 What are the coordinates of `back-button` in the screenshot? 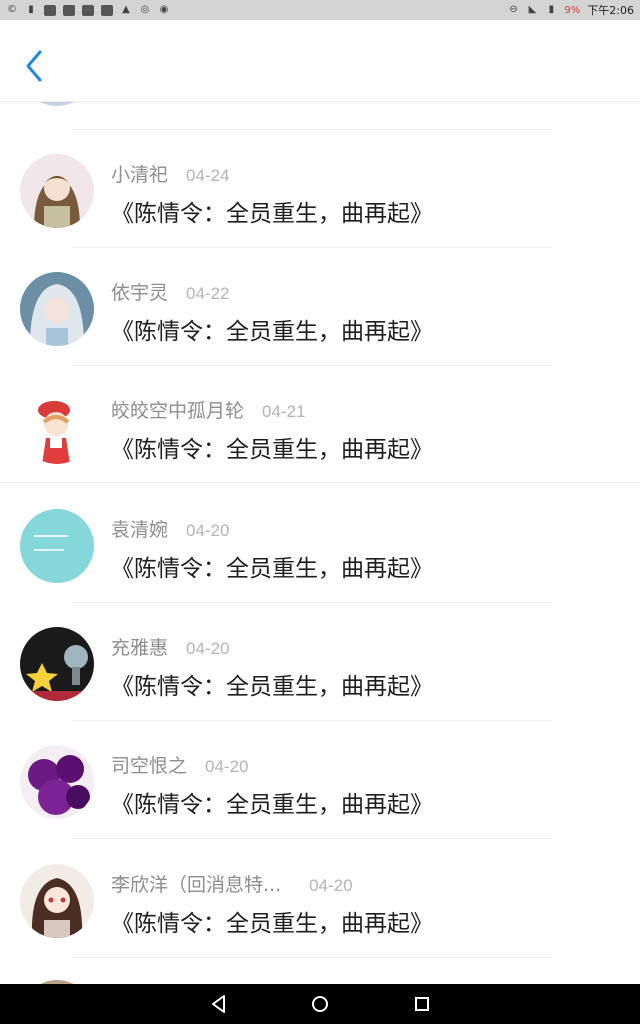 It's located at (34, 66).